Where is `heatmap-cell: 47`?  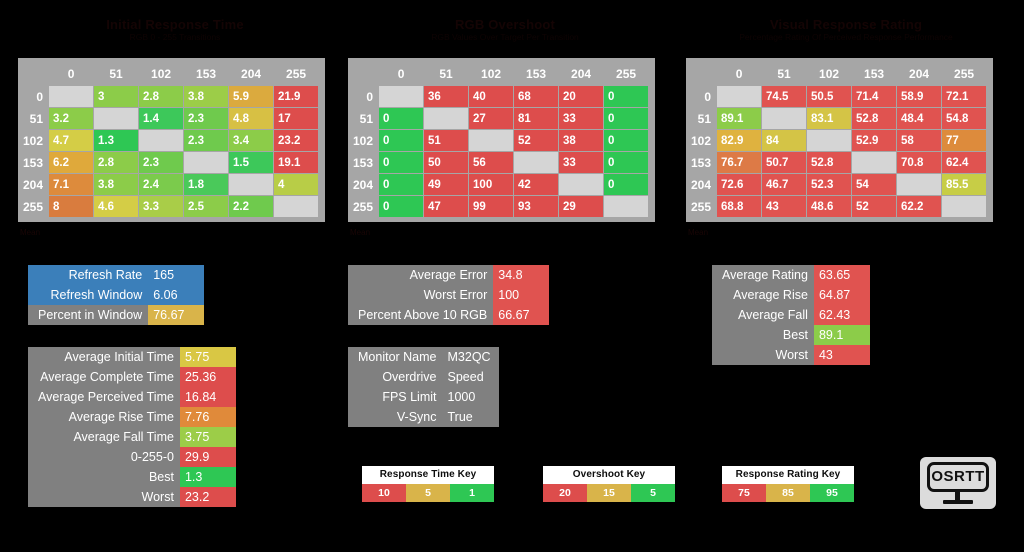
heatmap-cell: 47 is located at coordinates (446, 206).